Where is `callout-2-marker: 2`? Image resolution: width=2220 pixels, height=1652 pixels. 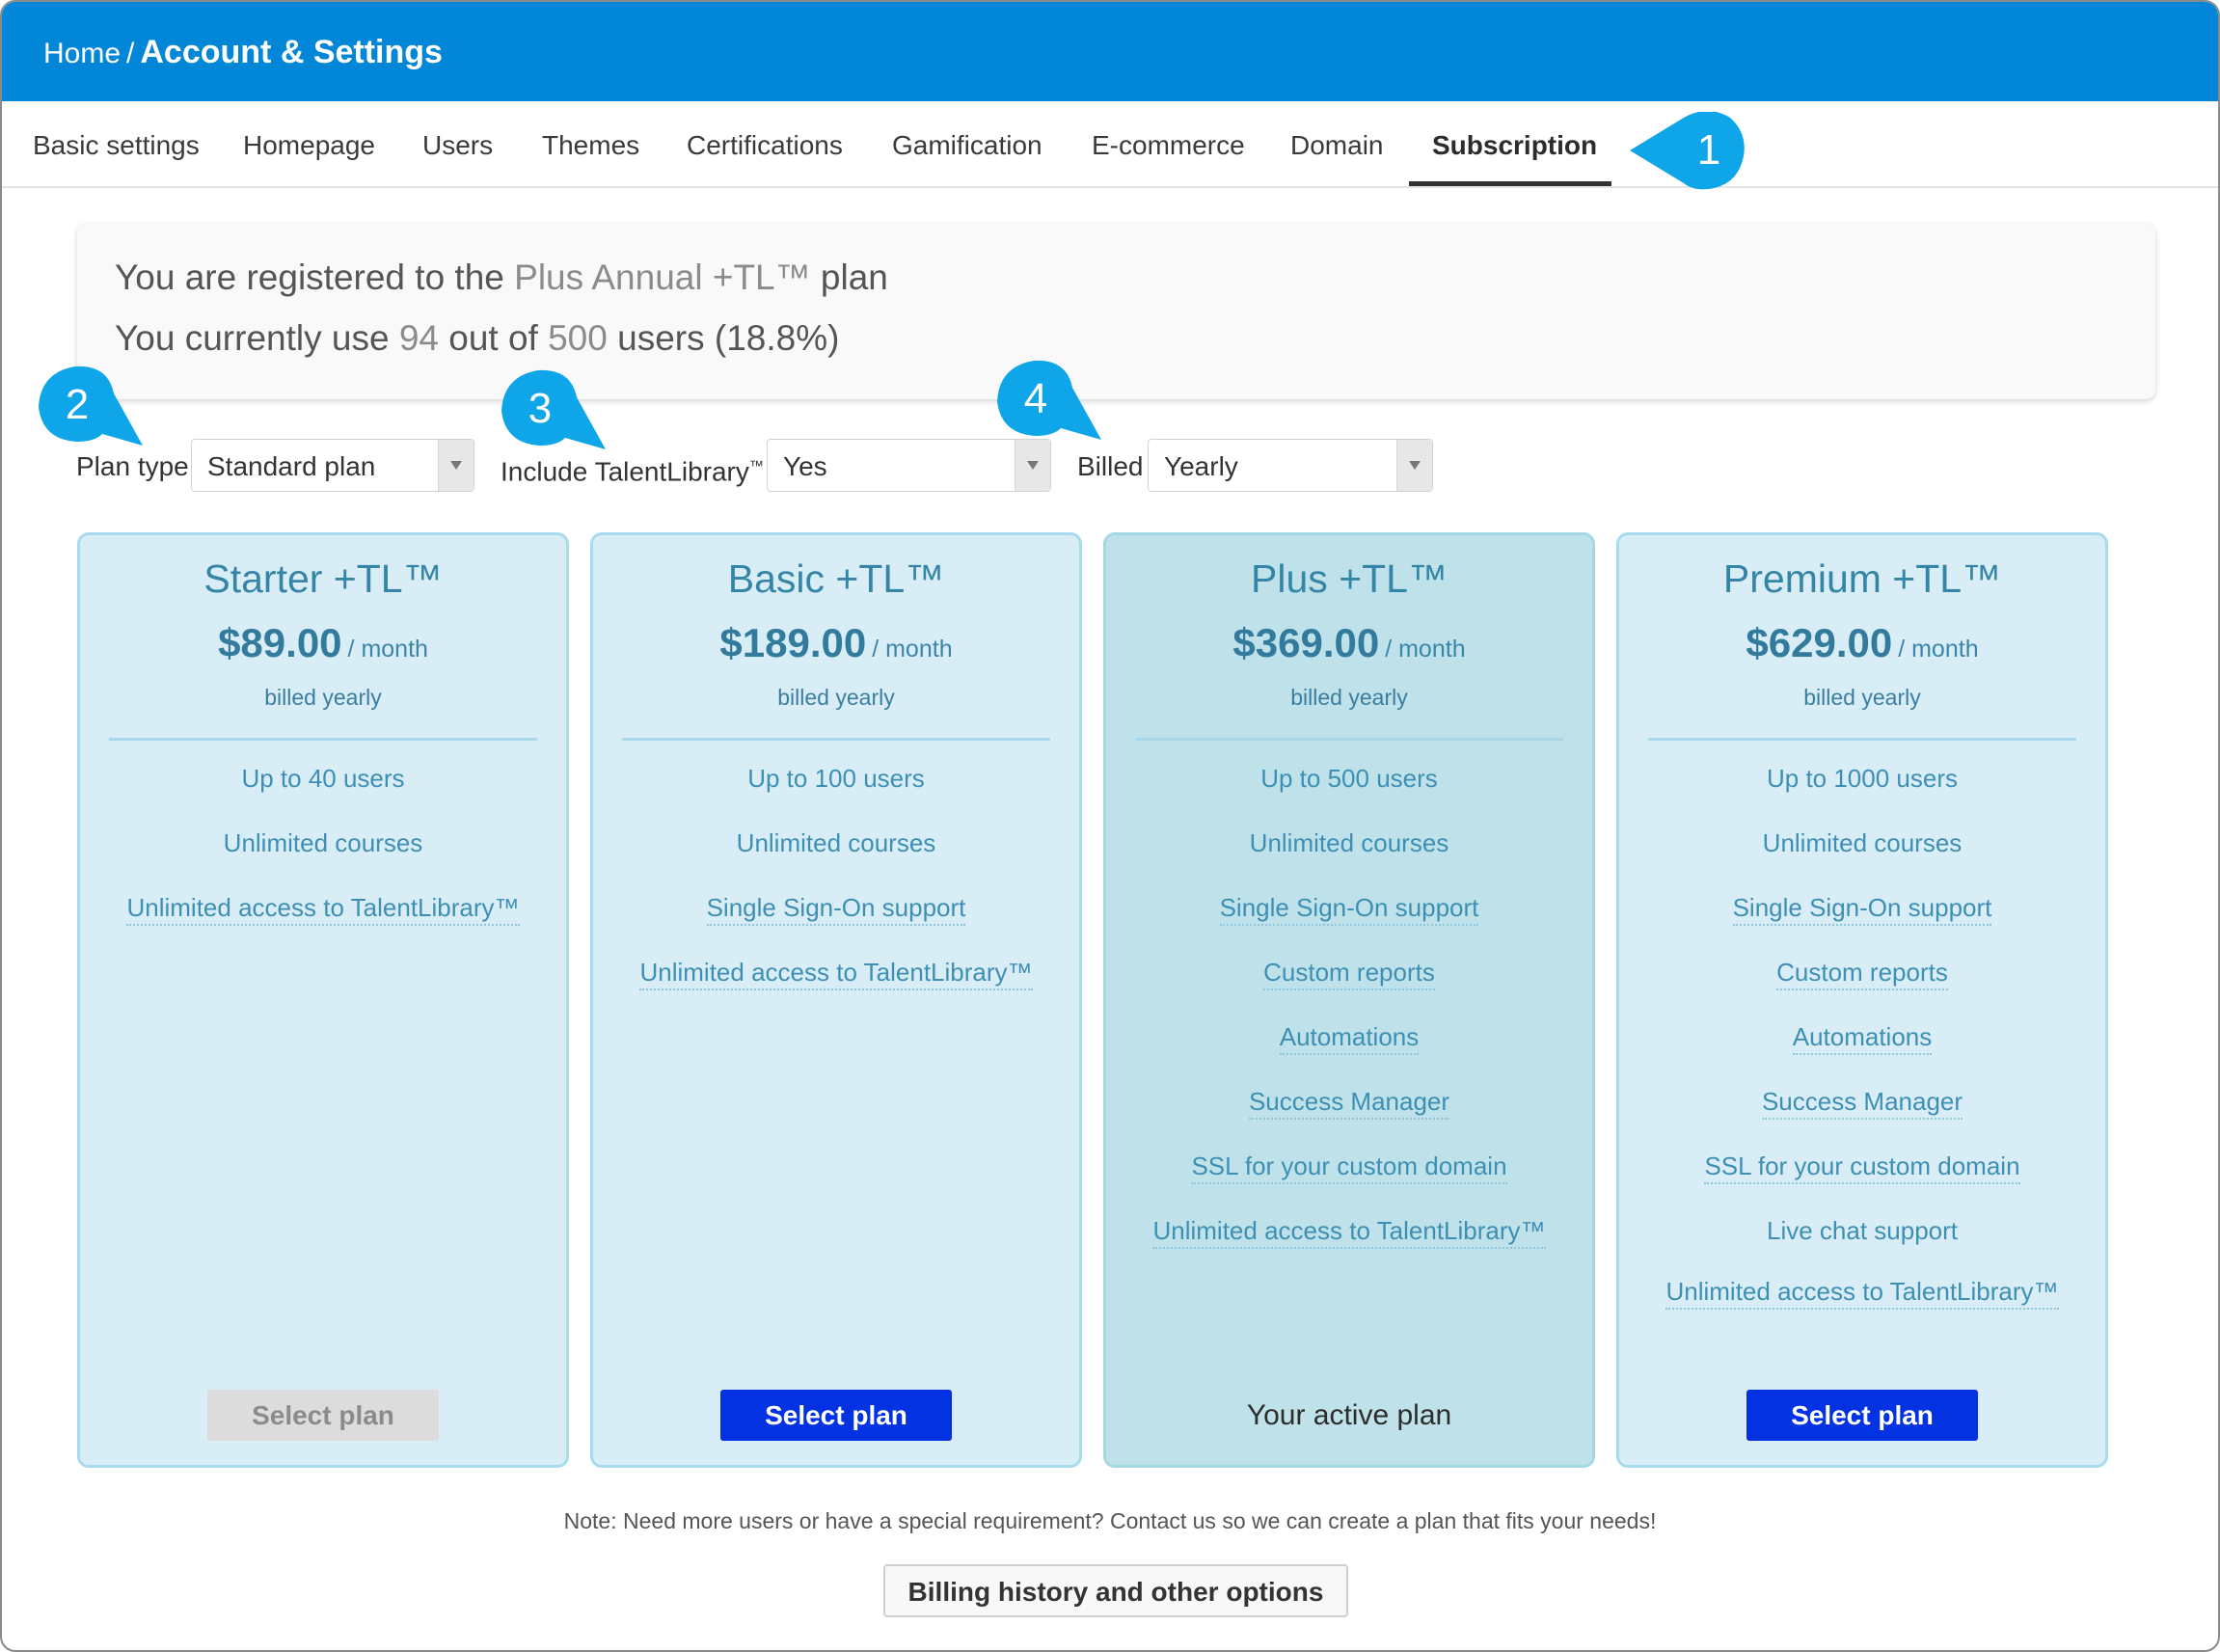 callout-2-marker: 2 is located at coordinates (91, 406).